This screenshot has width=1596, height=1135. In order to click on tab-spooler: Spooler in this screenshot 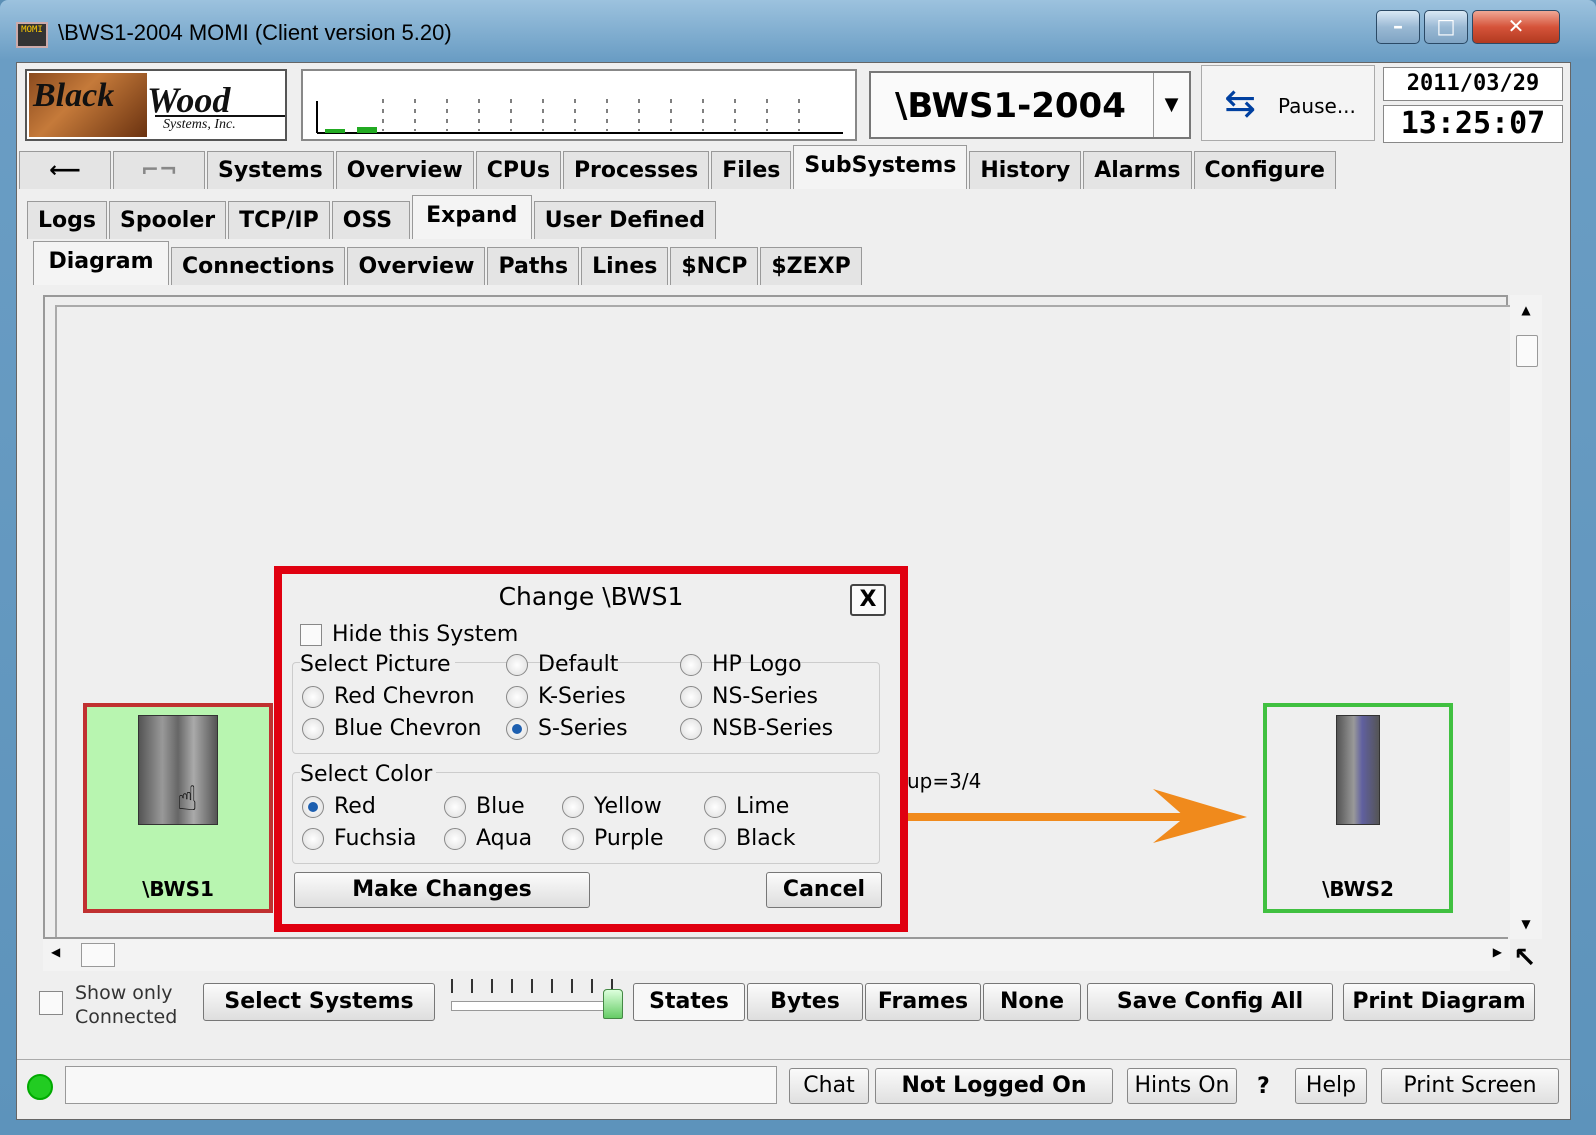, I will do `click(167, 220)`.